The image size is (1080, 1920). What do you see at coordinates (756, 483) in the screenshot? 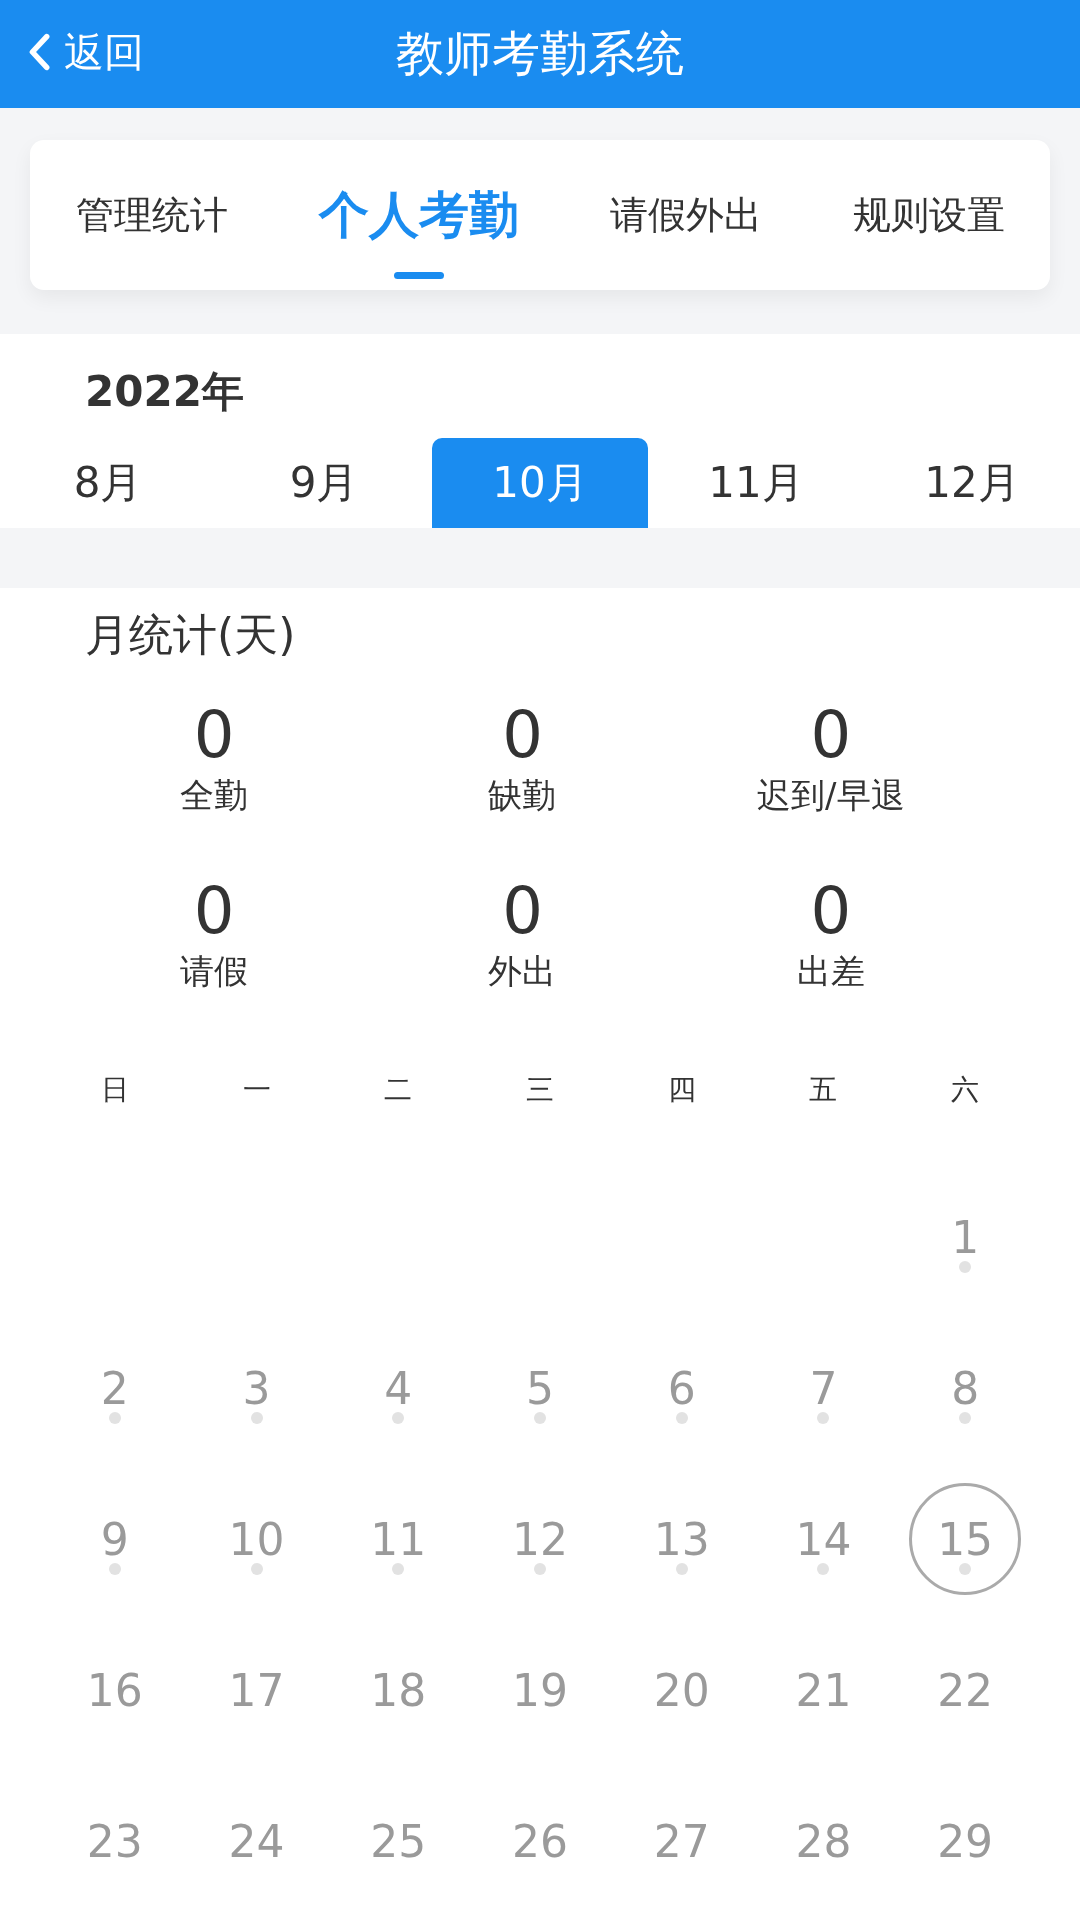
I see `month-tab: 11月` at bounding box center [756, 483].